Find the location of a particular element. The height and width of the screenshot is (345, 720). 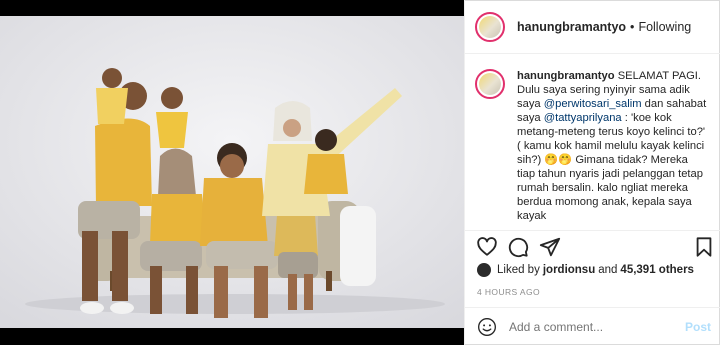

add-comment-bar: Post is located at coordinates (592, 326).